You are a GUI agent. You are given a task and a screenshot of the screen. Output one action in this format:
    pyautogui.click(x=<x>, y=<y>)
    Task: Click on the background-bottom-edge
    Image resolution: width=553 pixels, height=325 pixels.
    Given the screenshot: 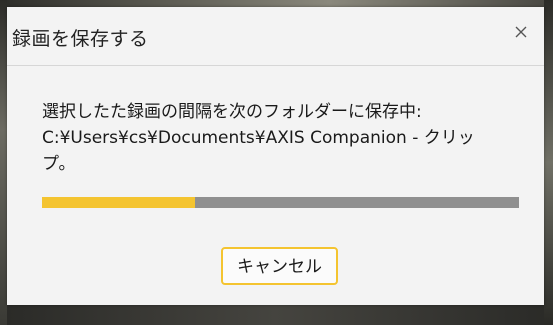 What is the action you would take?
    pyautogui.click(x=275, y=315)
    